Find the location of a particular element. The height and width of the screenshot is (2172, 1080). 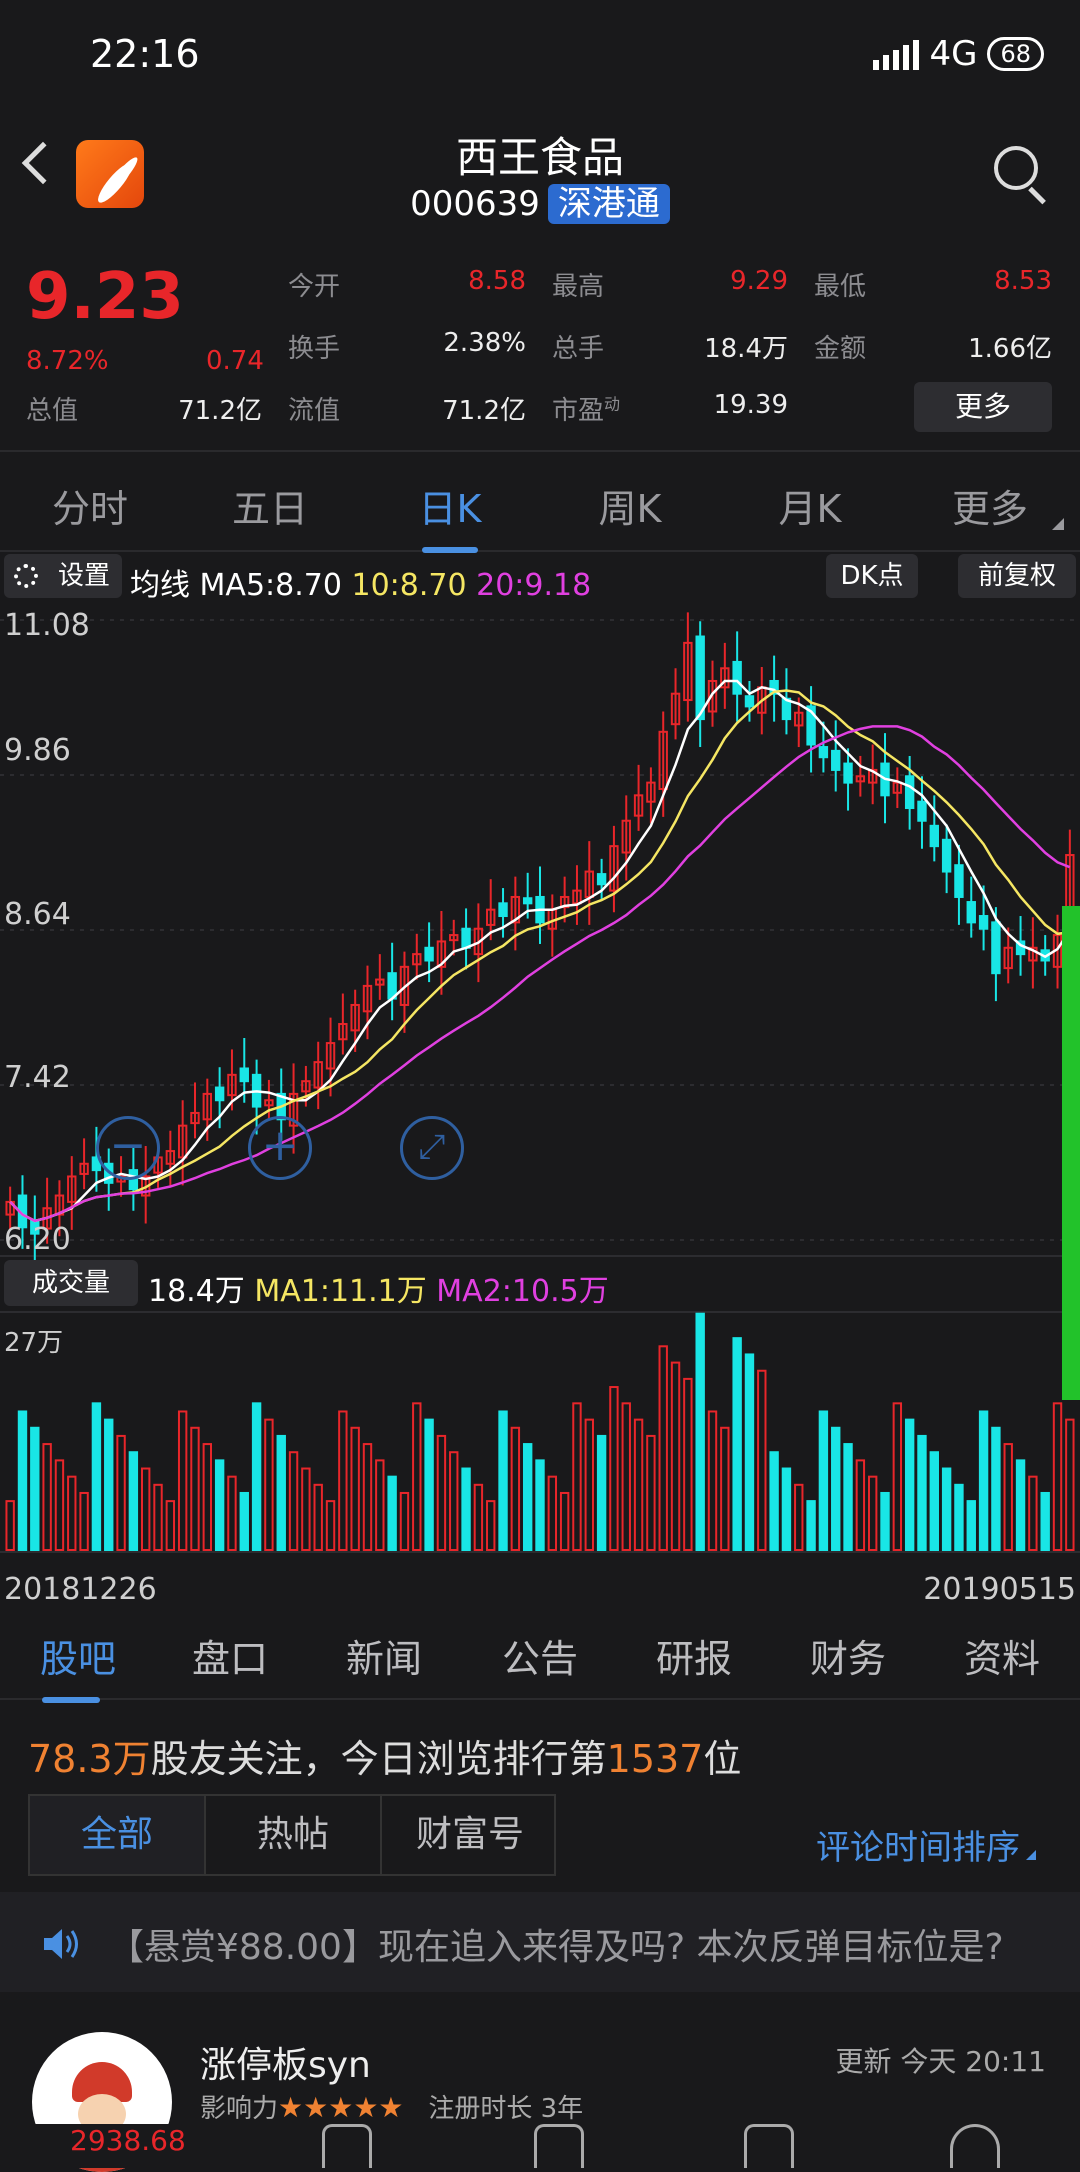

speaker-icon is located at coordinates (61, 1944).